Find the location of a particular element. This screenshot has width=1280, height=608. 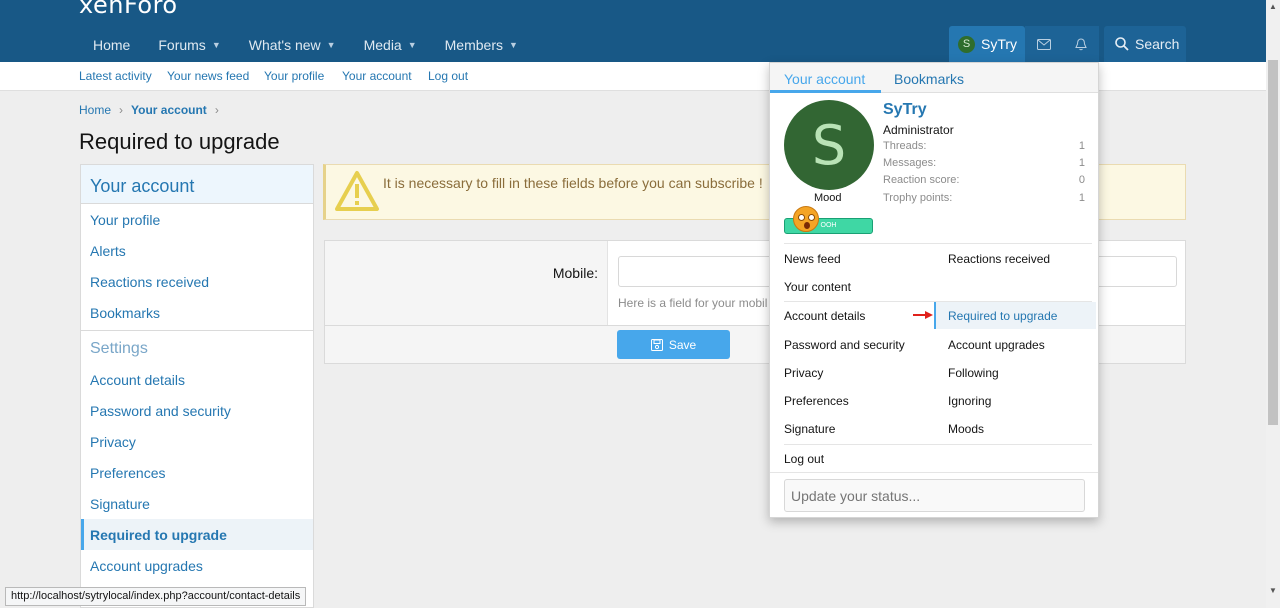

site-logo: xenForo is located at coordinates (128, 9).